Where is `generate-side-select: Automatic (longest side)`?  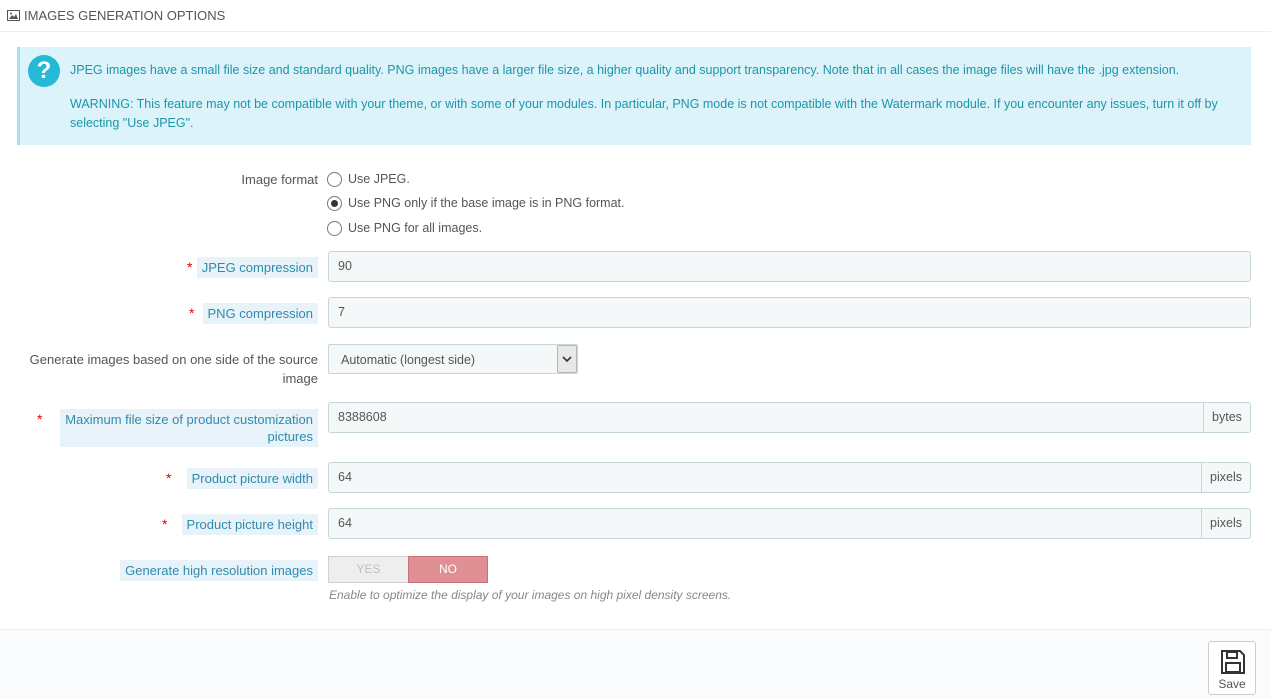
generate-side-select: Automatic (longest side) is located at coordinates (453, 359).